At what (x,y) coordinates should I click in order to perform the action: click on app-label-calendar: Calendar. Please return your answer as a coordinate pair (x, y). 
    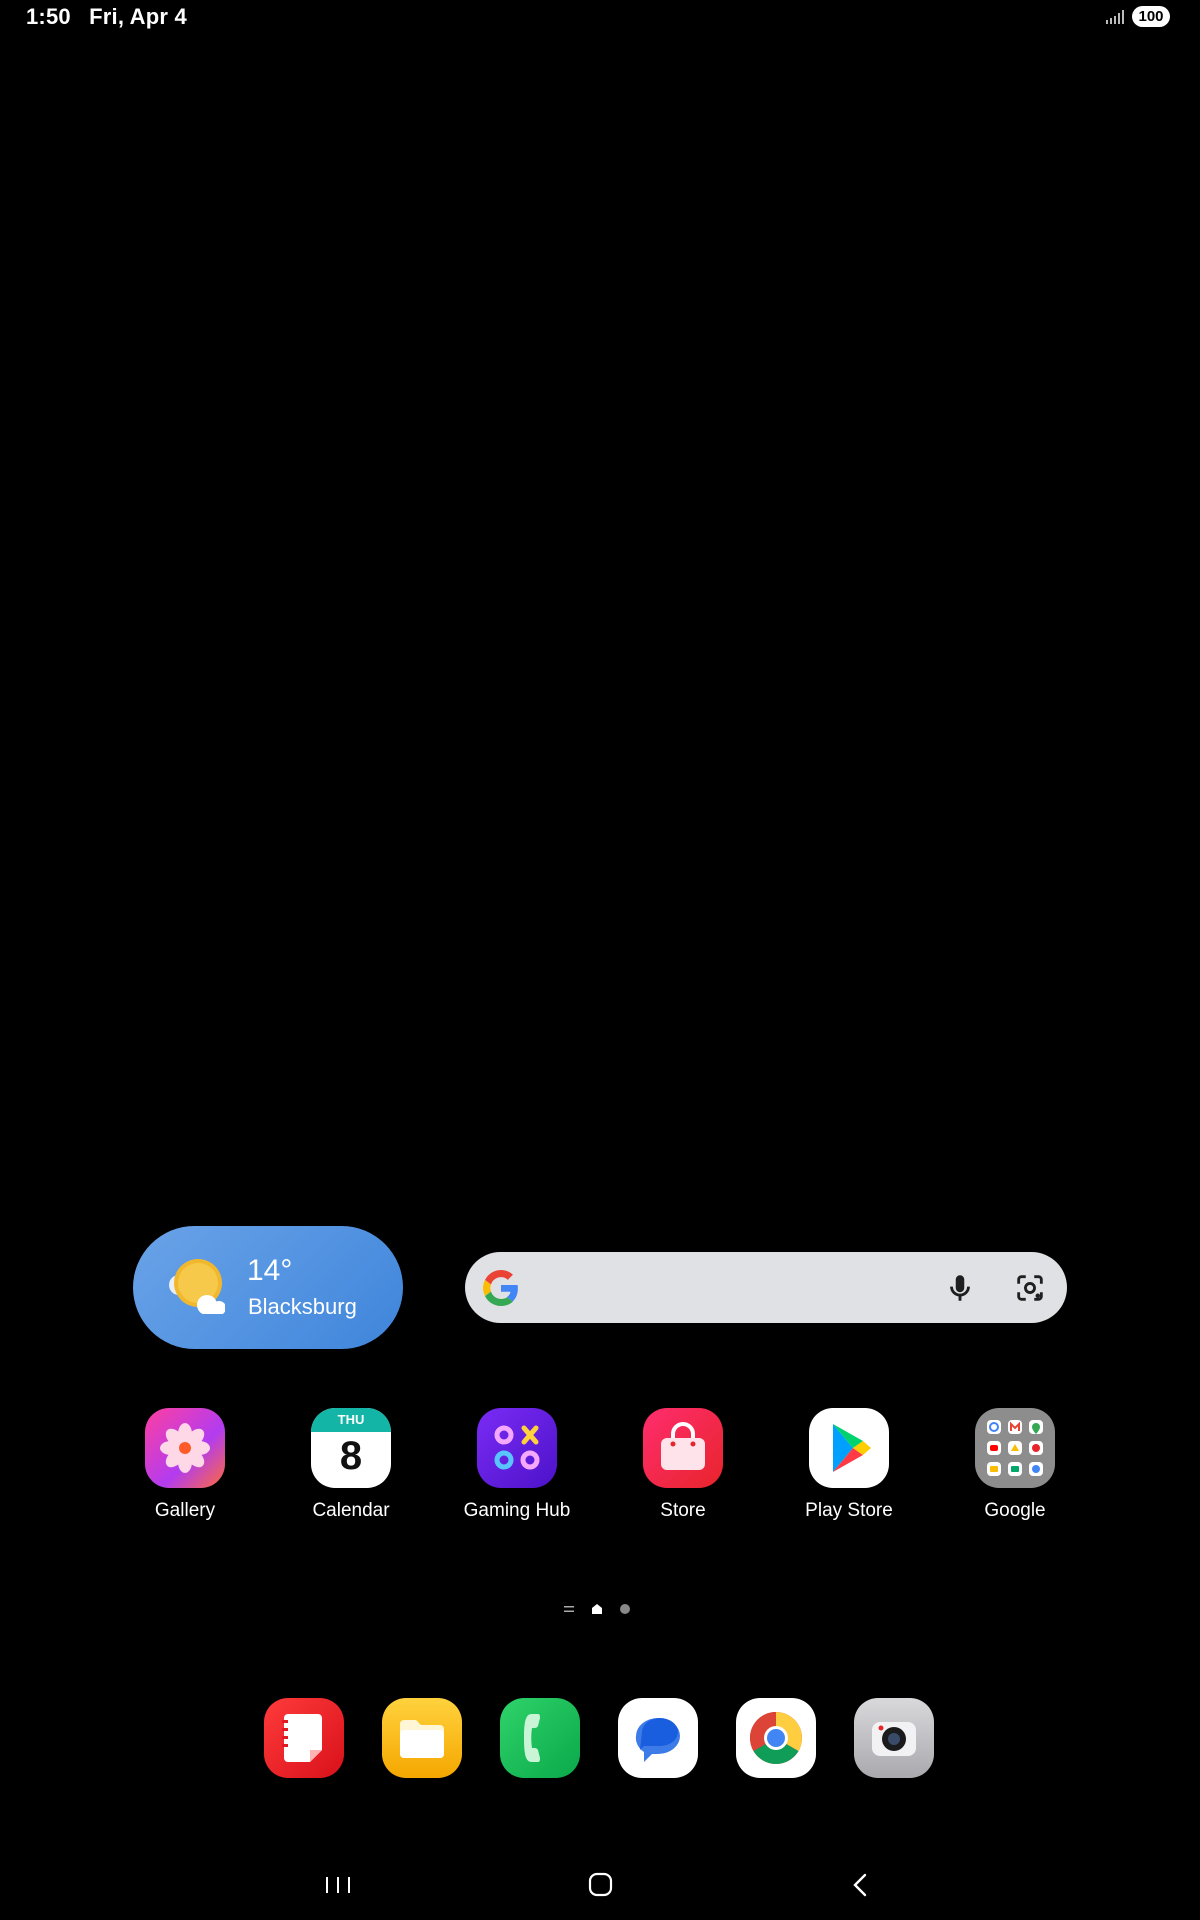
    Looking at the image, I should click on (351, 1510).